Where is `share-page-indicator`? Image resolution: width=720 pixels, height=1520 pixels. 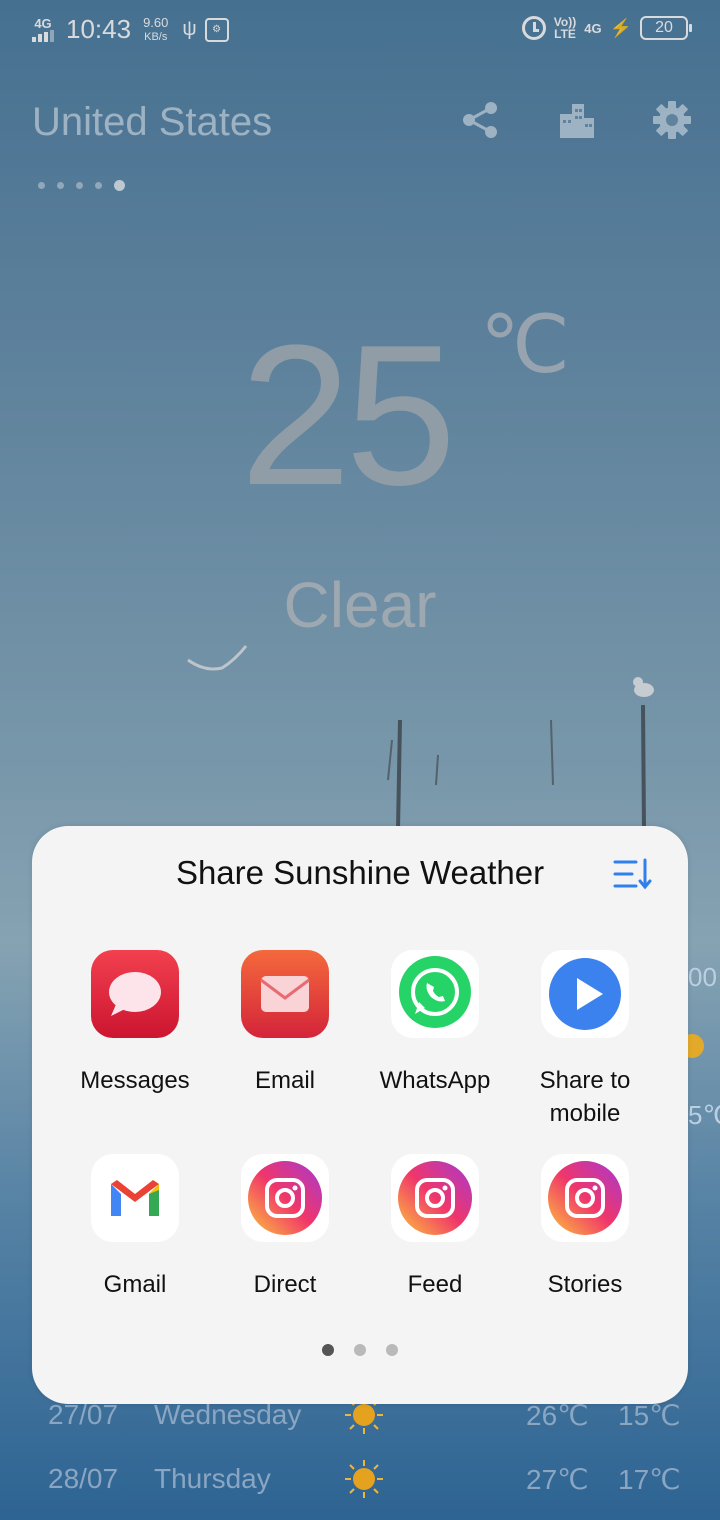 share-page-indicator is located at coordinates (360, 1350).